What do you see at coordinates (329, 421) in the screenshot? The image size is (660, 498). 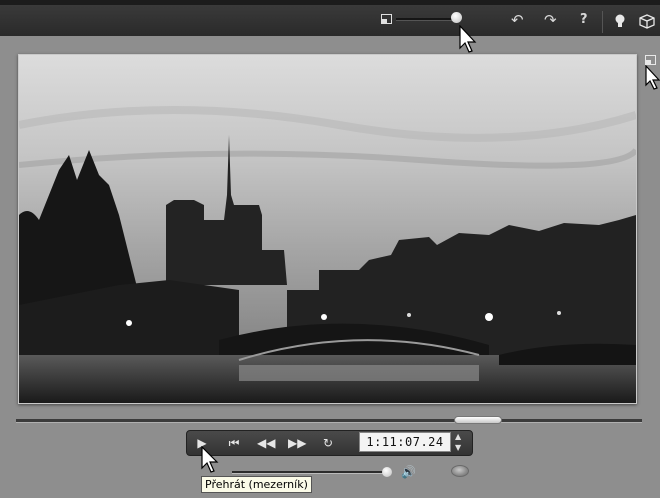 I see `timeline-scrubber` at bounding box center [329, 421].